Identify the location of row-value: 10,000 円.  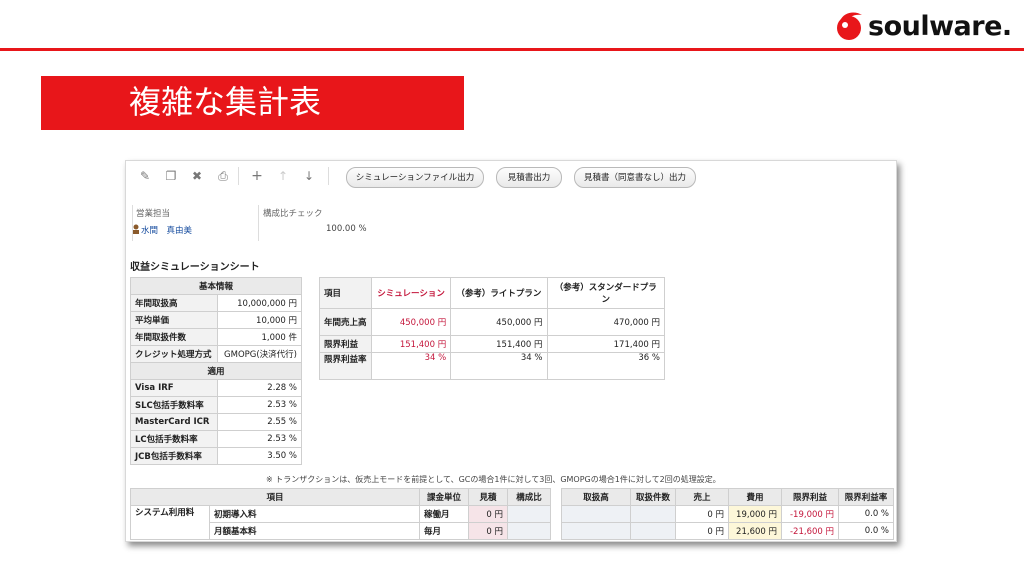
(259, 320).